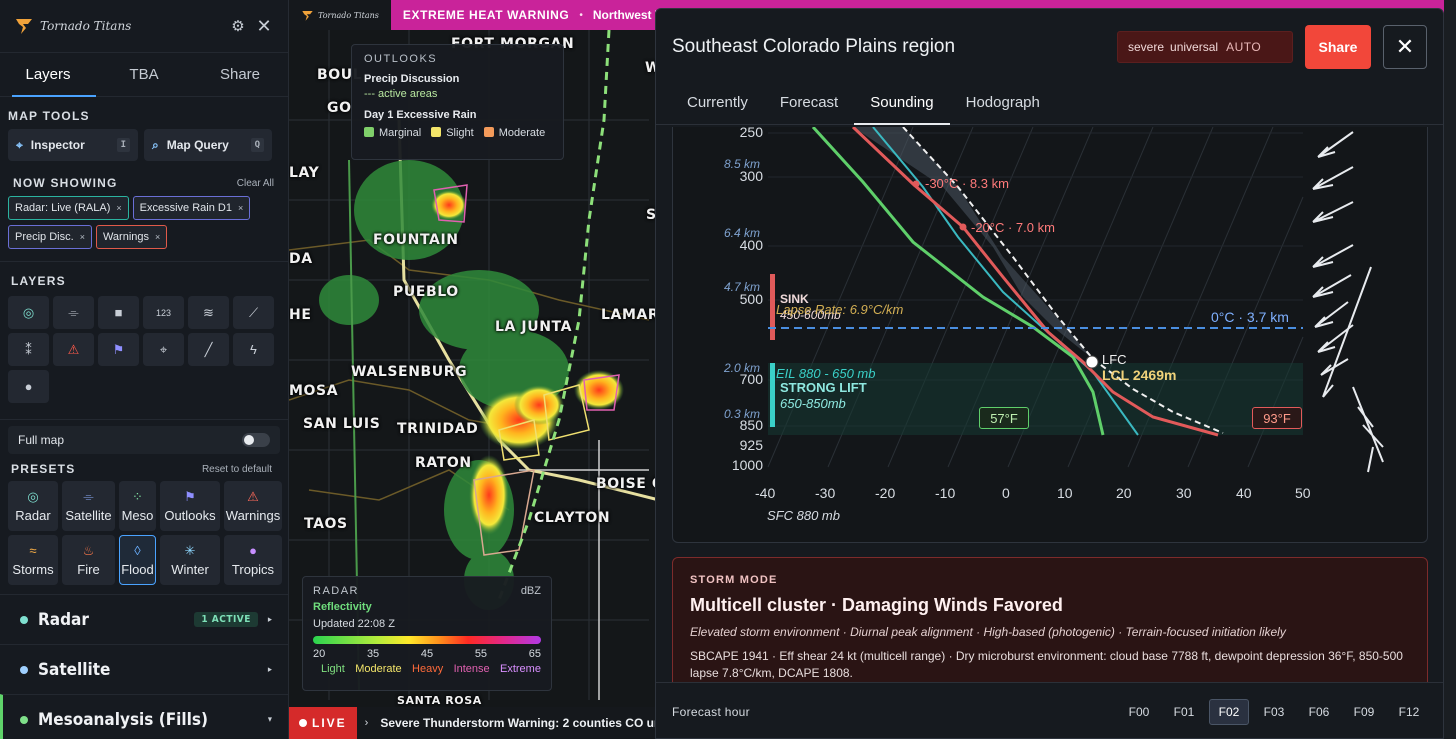 This screenshot has width=1456, height=739. What do you see at coordinates (1409, 712) in the screenshot?
I see `forecast-hour-f12: F12` at bounding box center [1409, 712].